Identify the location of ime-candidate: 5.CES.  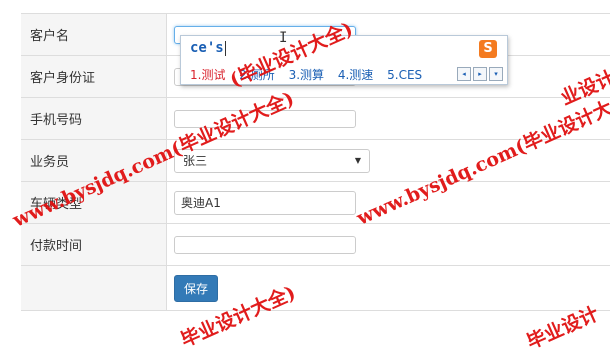
(404, 75).